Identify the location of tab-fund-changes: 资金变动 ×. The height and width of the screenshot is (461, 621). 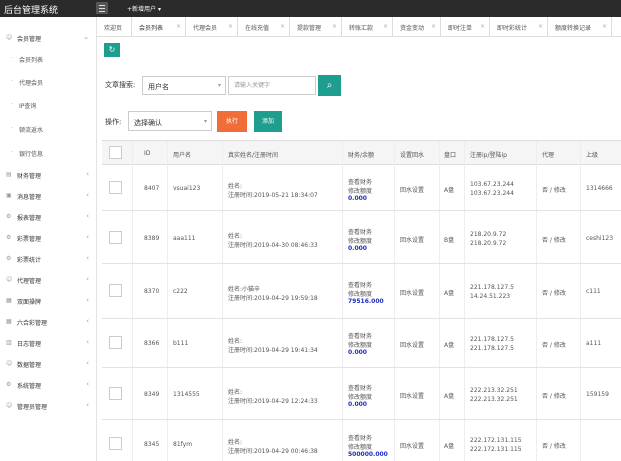
(417, 26).